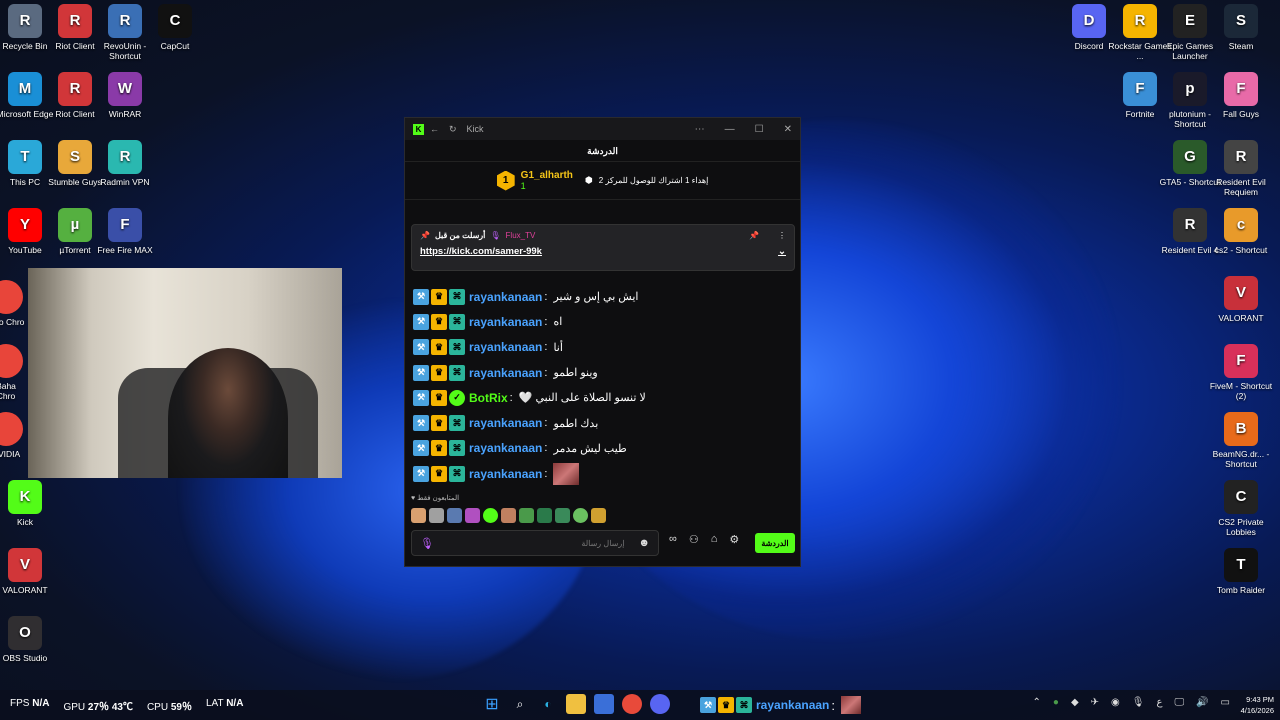  I want to click on start-icon: ⊞, so click(492, 704).